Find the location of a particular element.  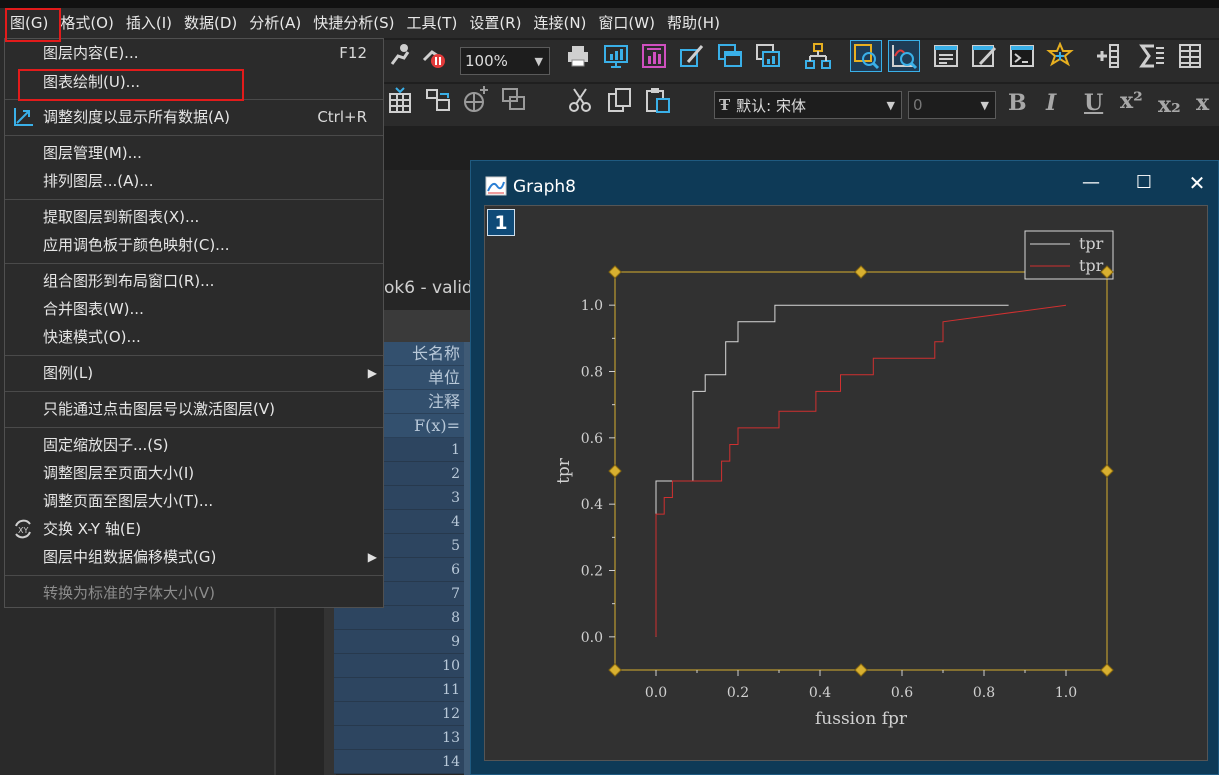

cut-icon is located at coordinates (580, 100).